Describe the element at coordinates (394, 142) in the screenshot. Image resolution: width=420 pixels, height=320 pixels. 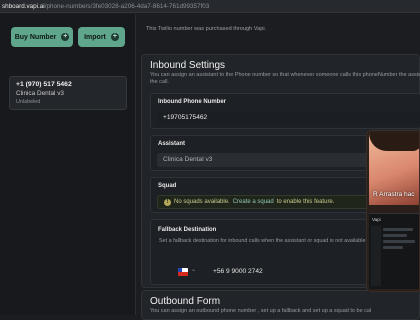
I see `webcam-video-hair` at that location.